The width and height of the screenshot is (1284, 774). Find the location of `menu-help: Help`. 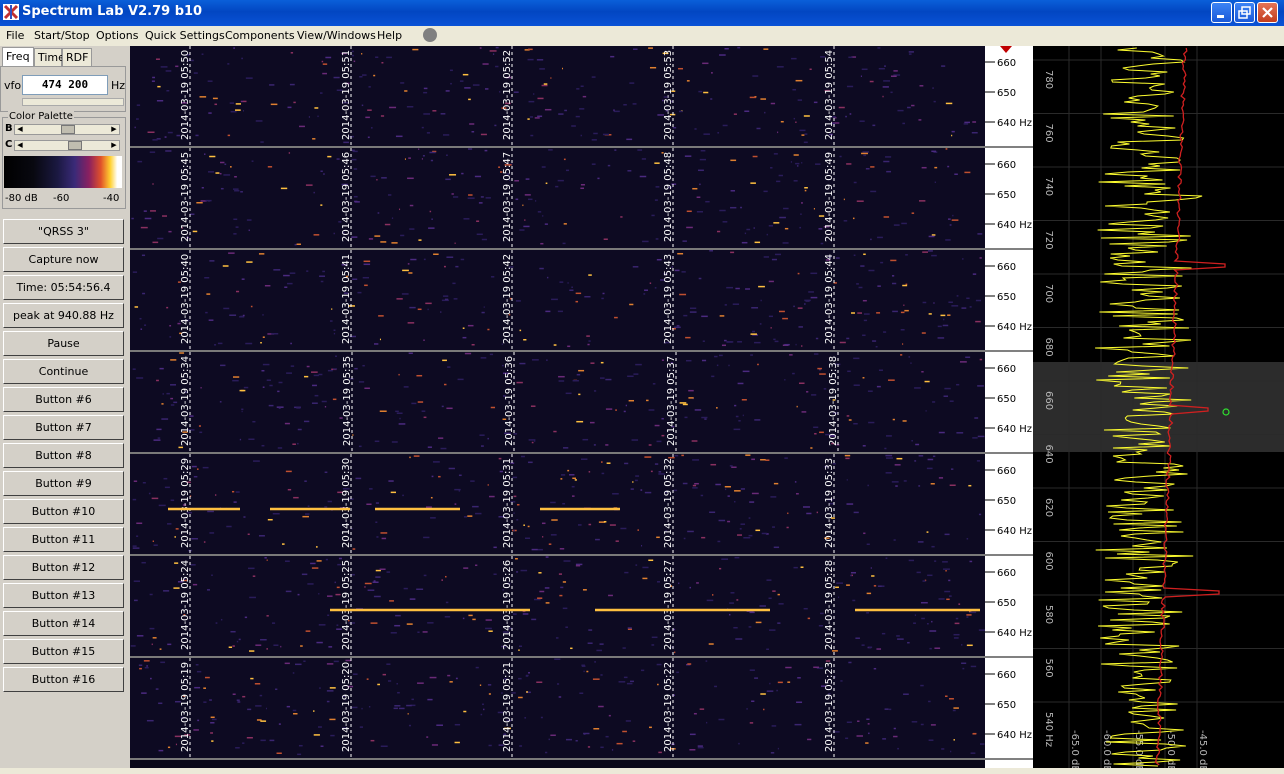

menu-help: Help is located at coordinates (389, 35).